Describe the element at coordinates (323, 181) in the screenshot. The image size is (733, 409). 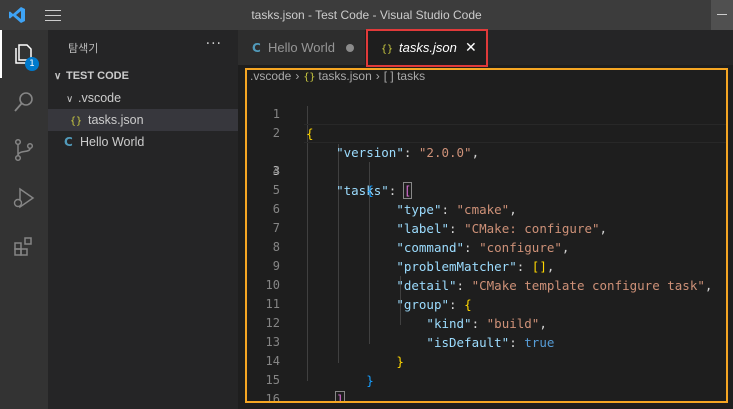
I see `code-line: 4 {` at that location.